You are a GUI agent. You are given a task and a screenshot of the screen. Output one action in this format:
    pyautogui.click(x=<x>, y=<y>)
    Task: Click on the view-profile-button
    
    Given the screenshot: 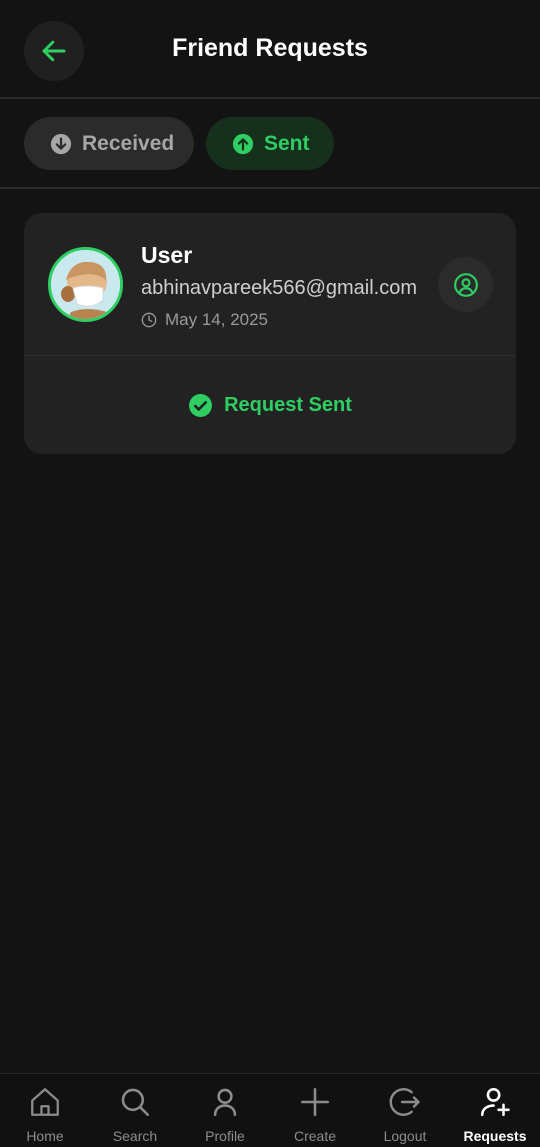 What is the action you would take?
    pyautogui.click(x=465, y=284)
    